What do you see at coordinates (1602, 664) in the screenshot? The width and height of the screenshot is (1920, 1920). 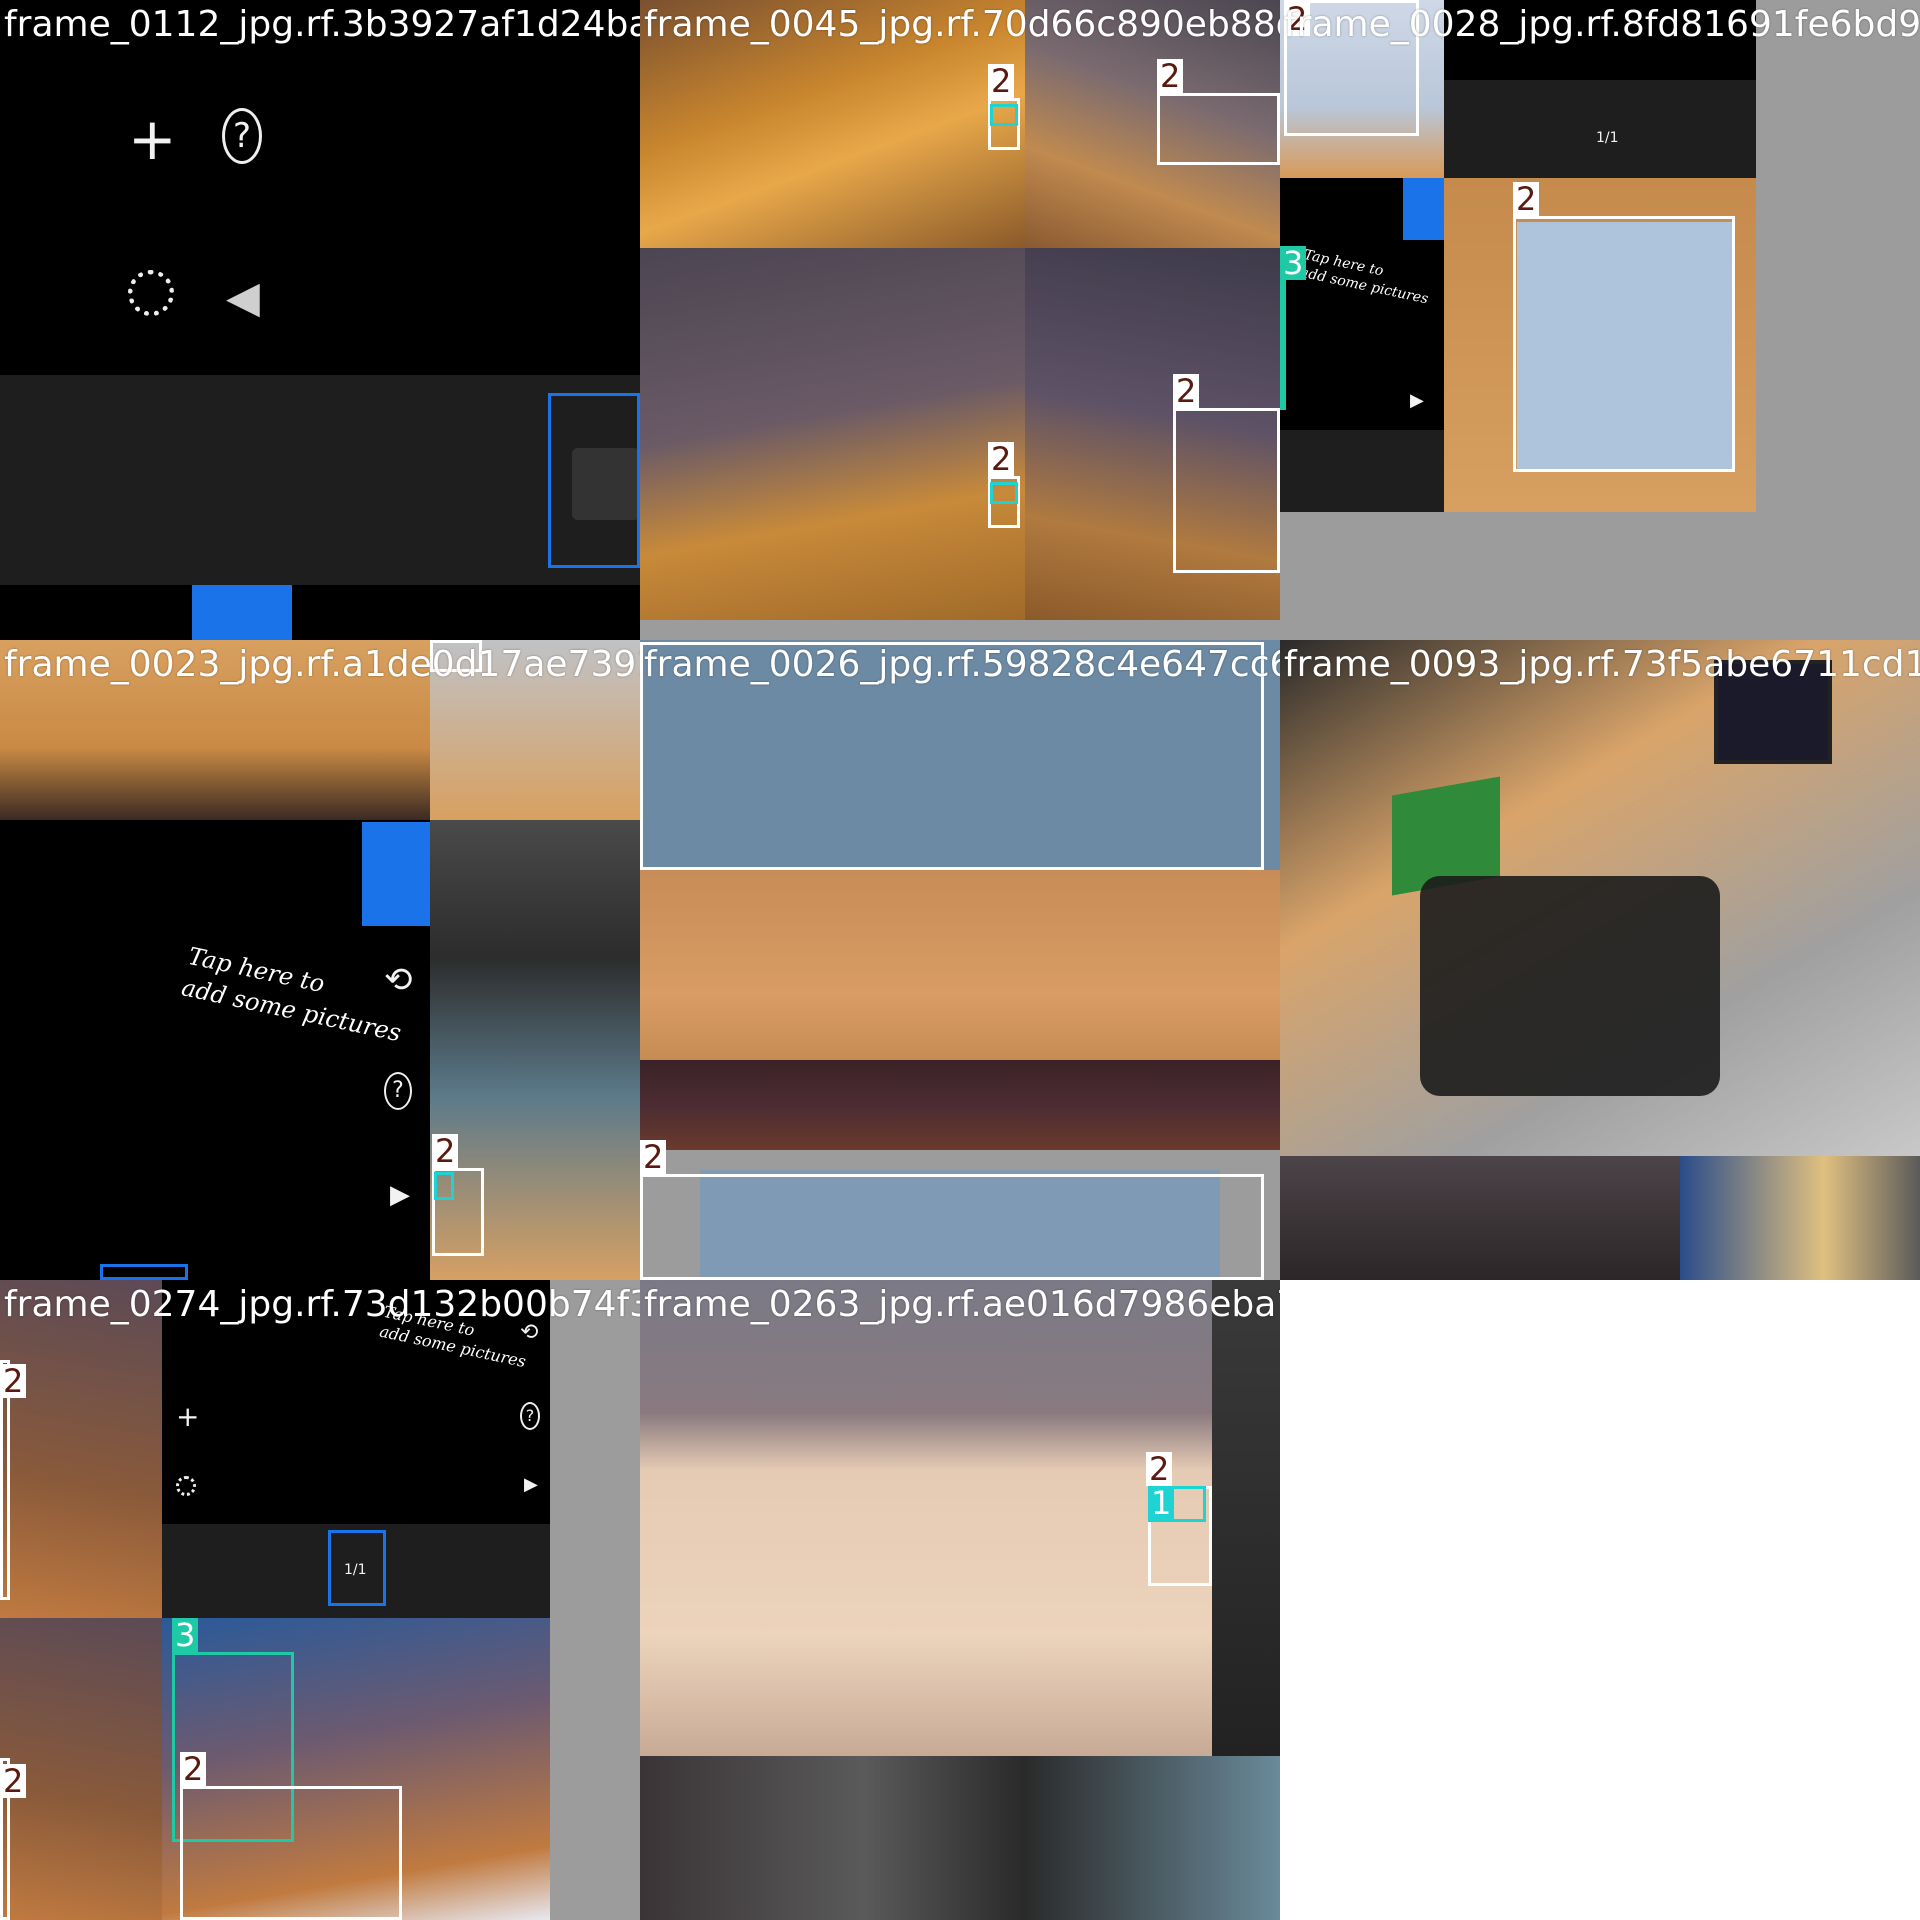 I see `tile-title: frame_0093_jpg.rf.73f5abe6711cd1f4` at bounding box center [1602, 664].